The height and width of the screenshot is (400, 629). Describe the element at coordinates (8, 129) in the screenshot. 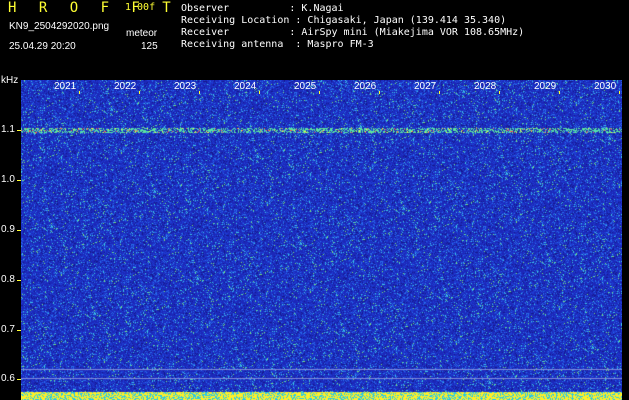

I see `y-tick-label: 1.1` at that location.